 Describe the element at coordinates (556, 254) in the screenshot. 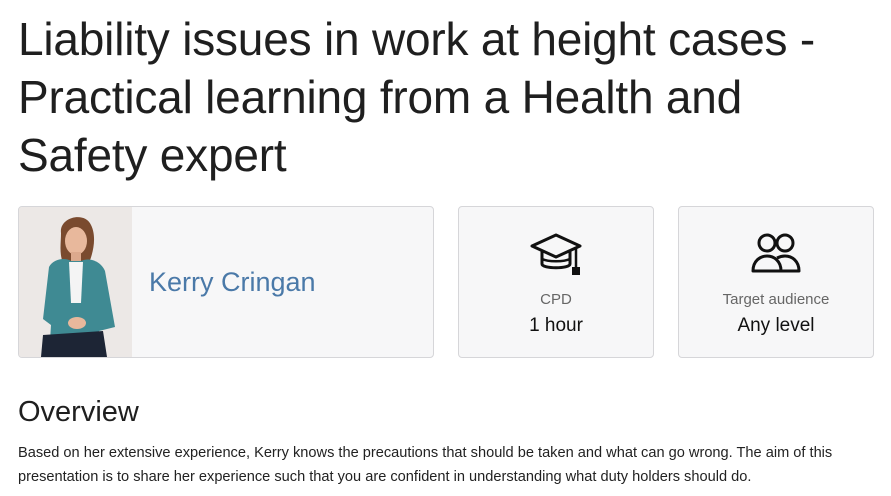

I see `graduation-cap-icon` at that location.